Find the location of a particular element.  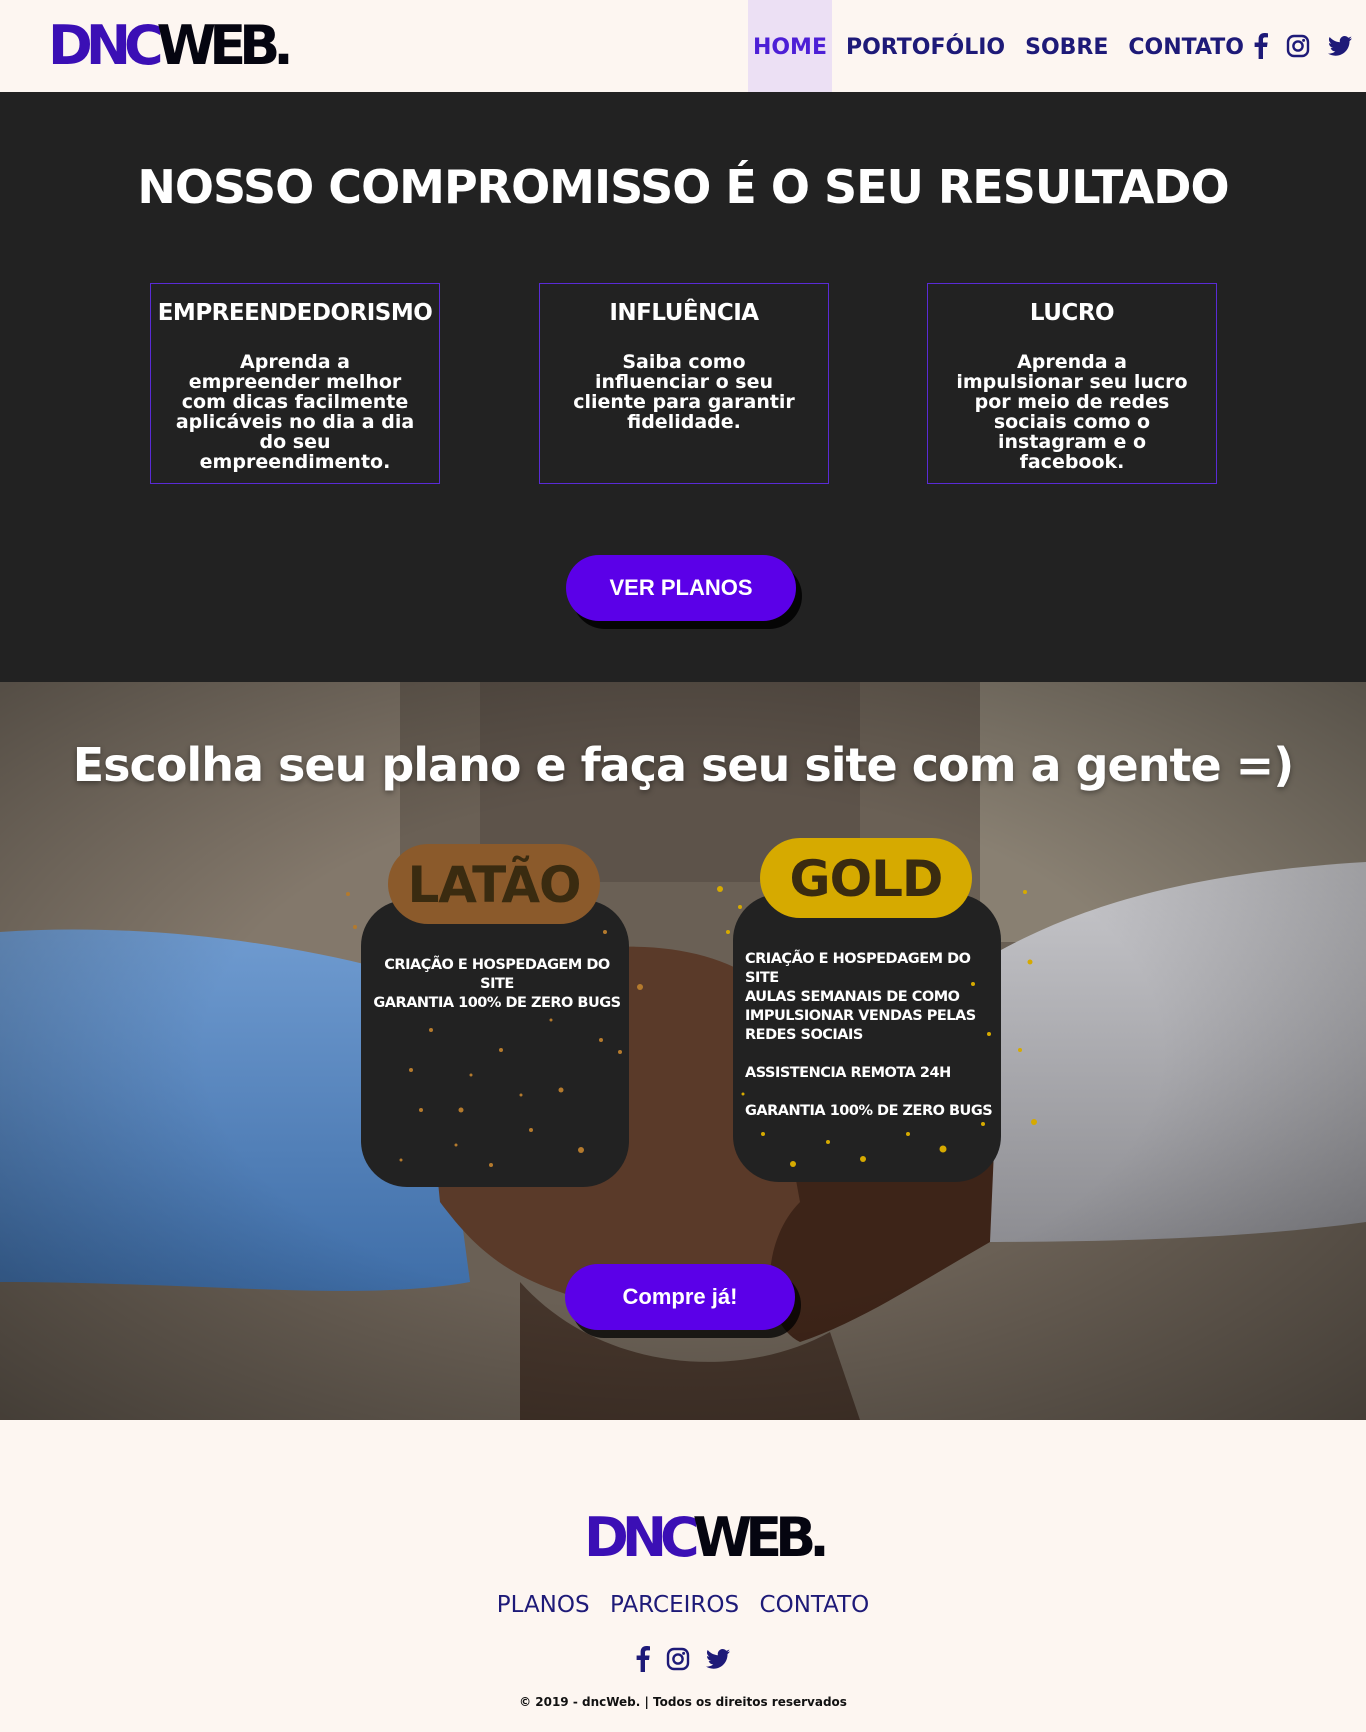

footer-social is located at coordinates (683, 1659).